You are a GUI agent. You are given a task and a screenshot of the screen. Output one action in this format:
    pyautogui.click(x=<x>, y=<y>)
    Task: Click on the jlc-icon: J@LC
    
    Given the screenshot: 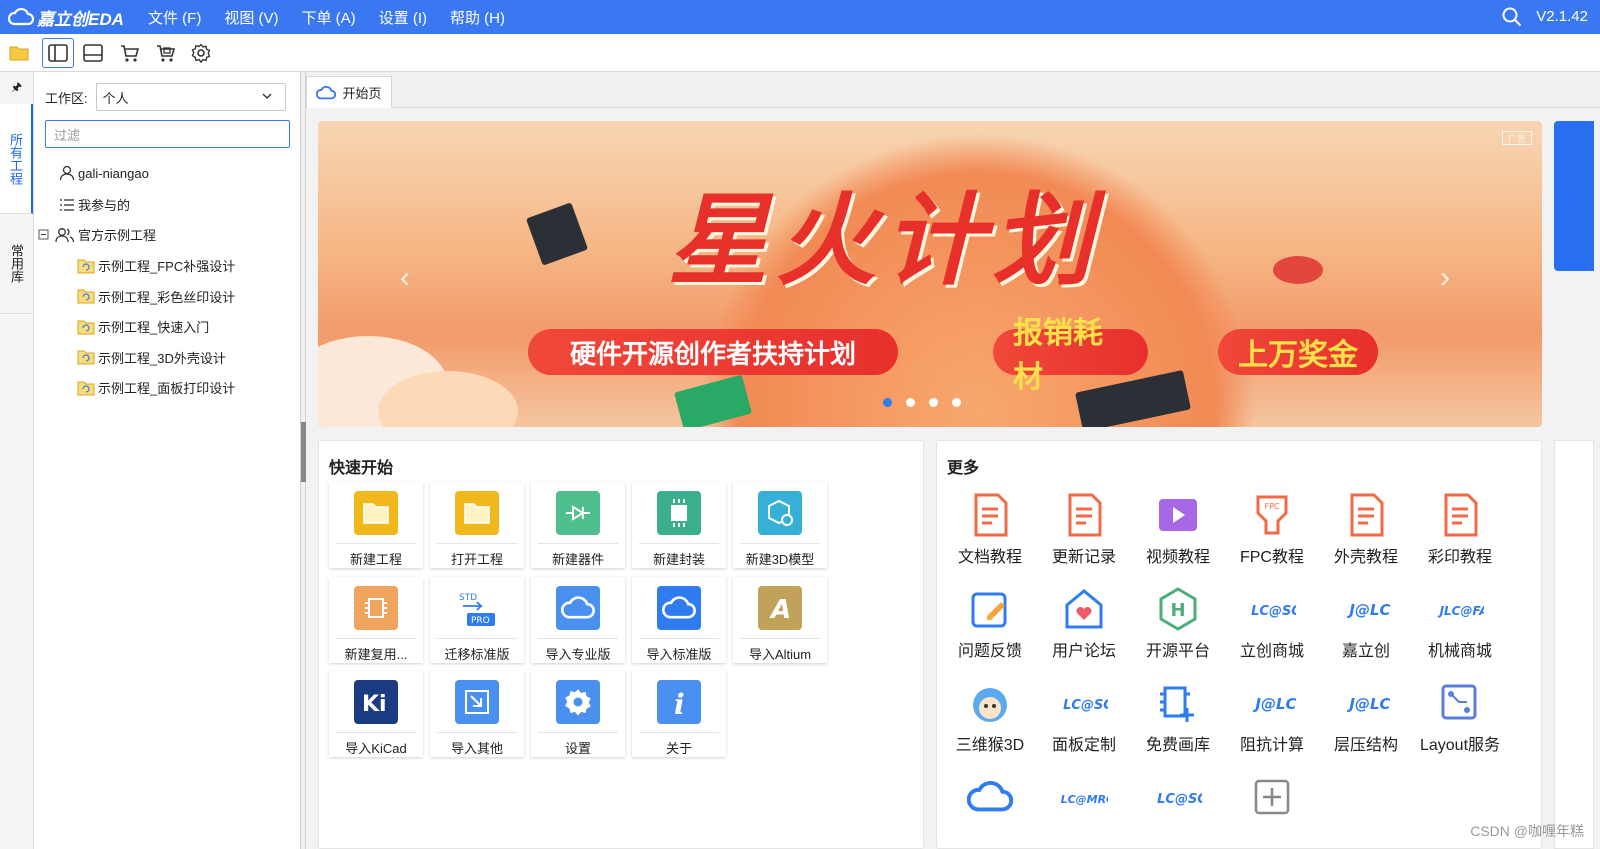 What is the action you would take?
    pyautogui.click(x=1366, y=609)
    